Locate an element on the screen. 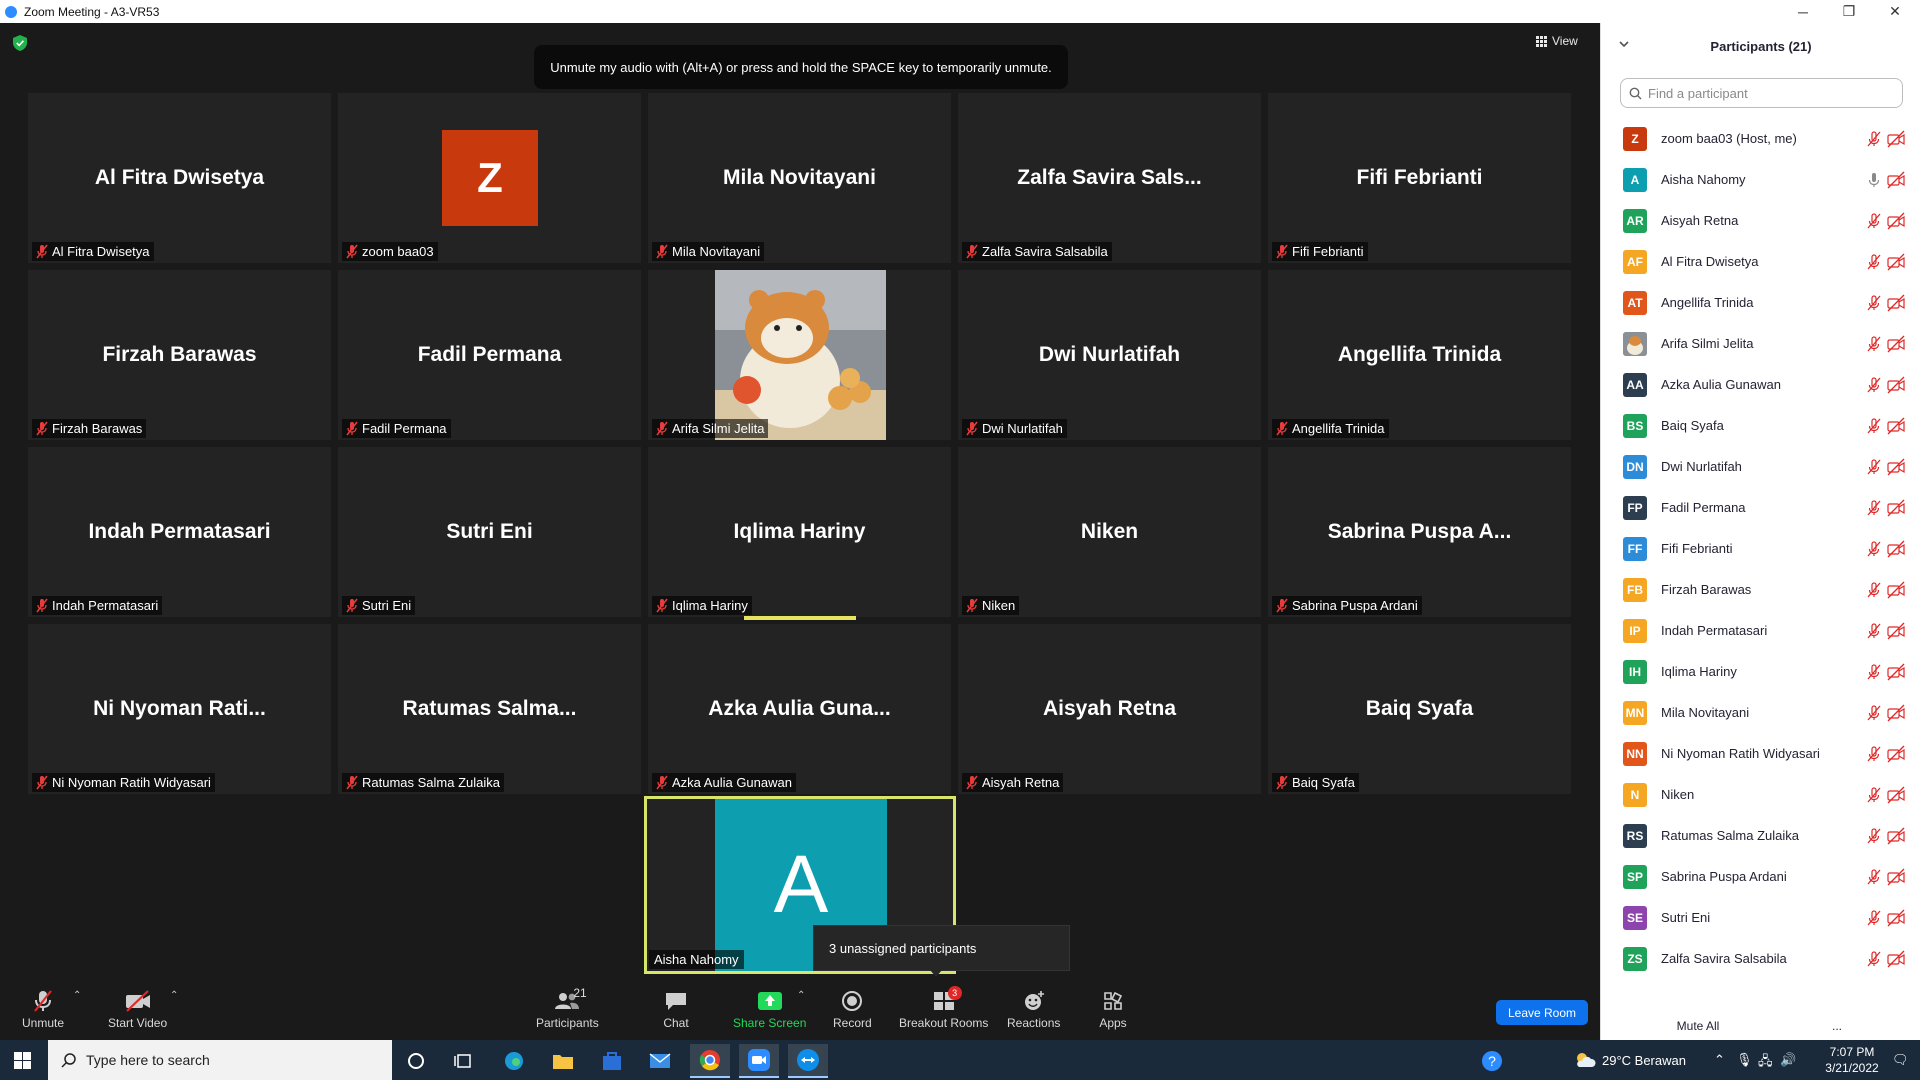 This screenshot has height=1080, width=1920. participant-row: SE Sutri Eni is located at coordinates (1760, 920).